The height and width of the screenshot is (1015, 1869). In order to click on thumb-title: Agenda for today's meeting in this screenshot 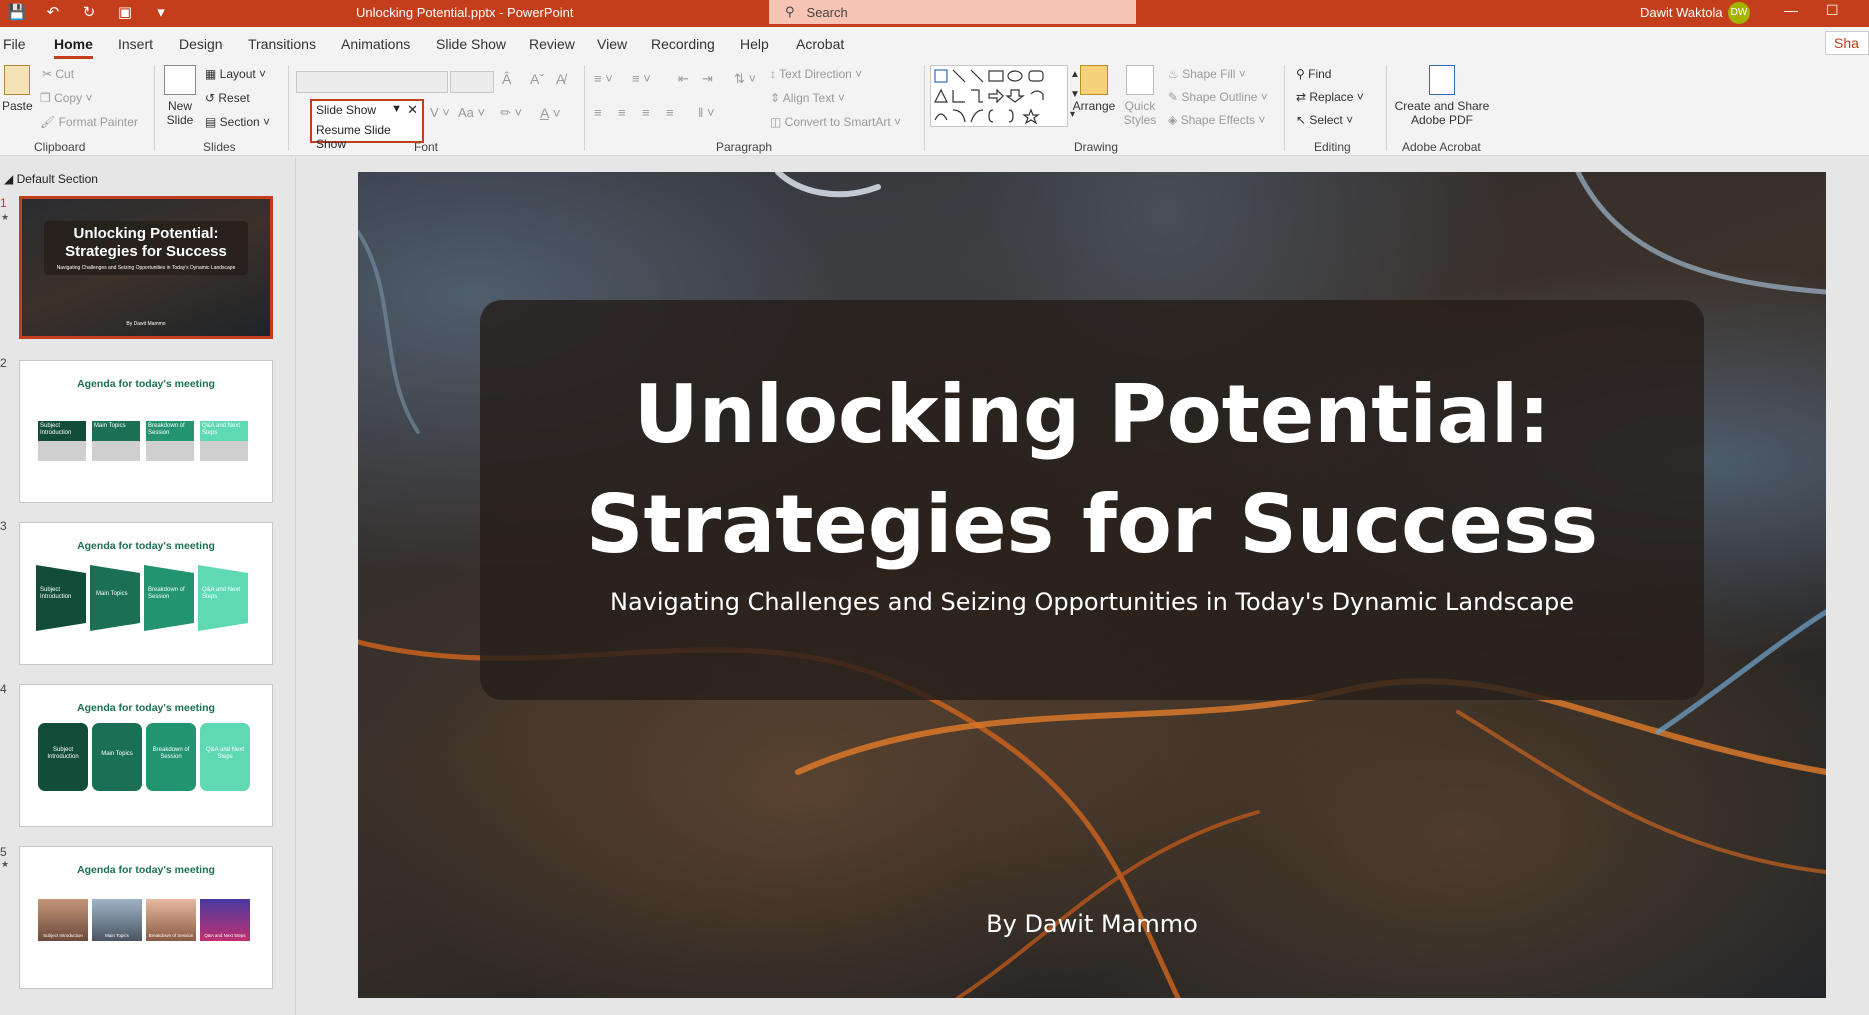, I will do `click(146, 546)`.